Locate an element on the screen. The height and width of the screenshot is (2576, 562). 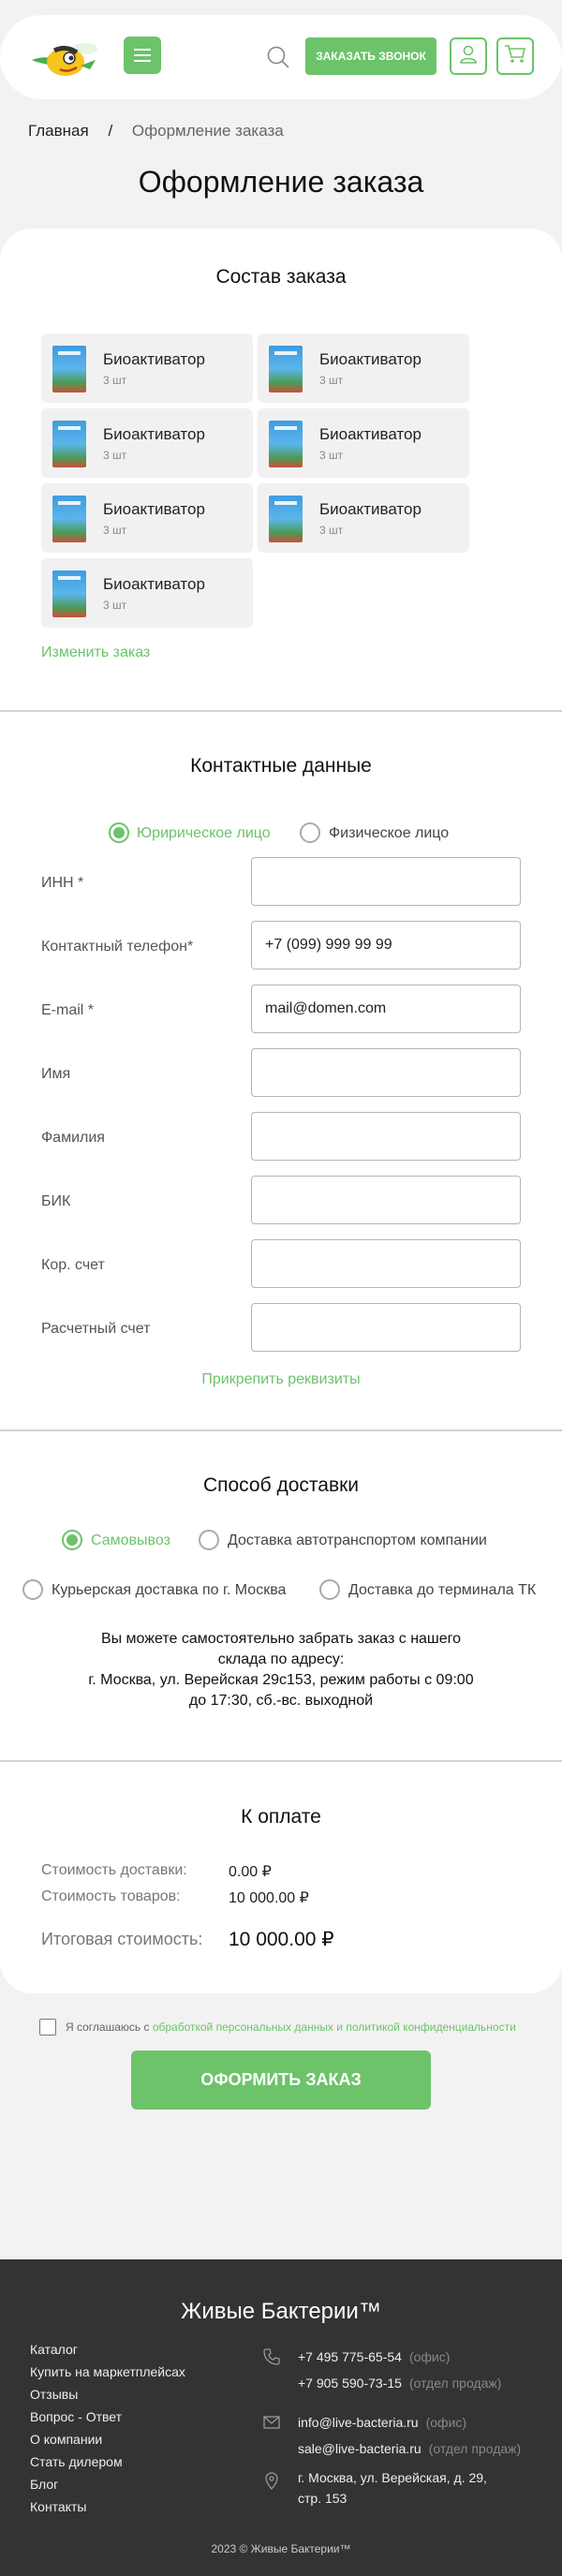
total-cost-label: Итоговая стоимость: is located at coordinates (122, 1939).